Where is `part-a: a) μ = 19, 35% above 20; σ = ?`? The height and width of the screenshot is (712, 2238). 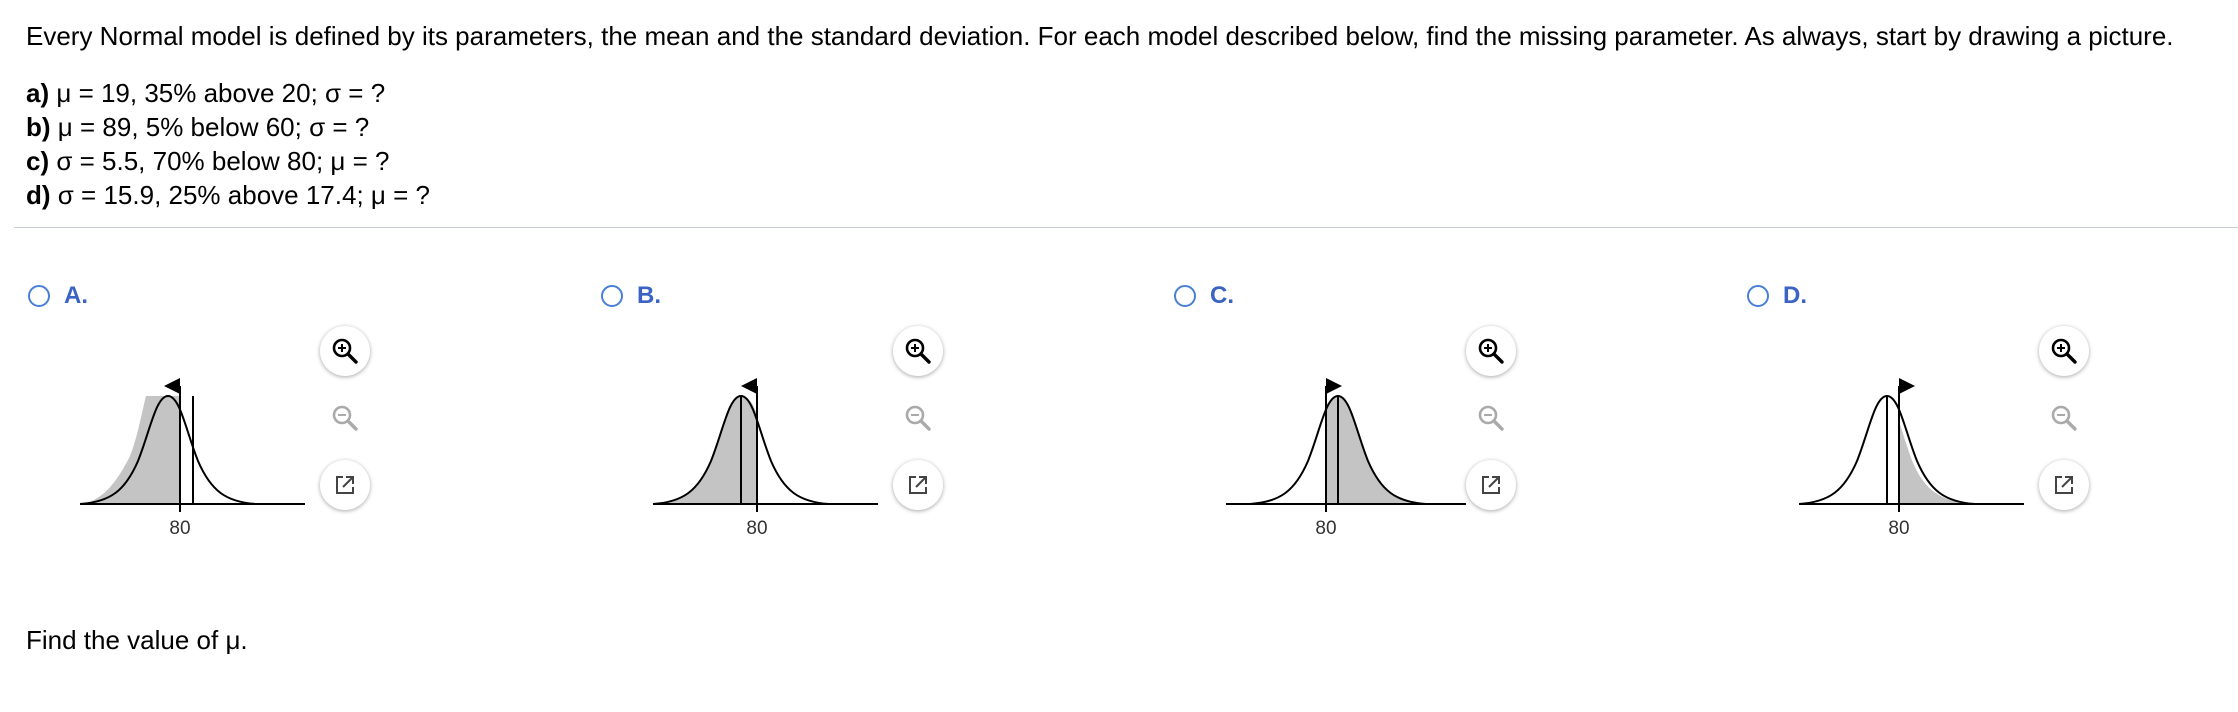 part-a: a) μ = 19, 35% above 20; σ = ? is located at coordinates (228, 93).